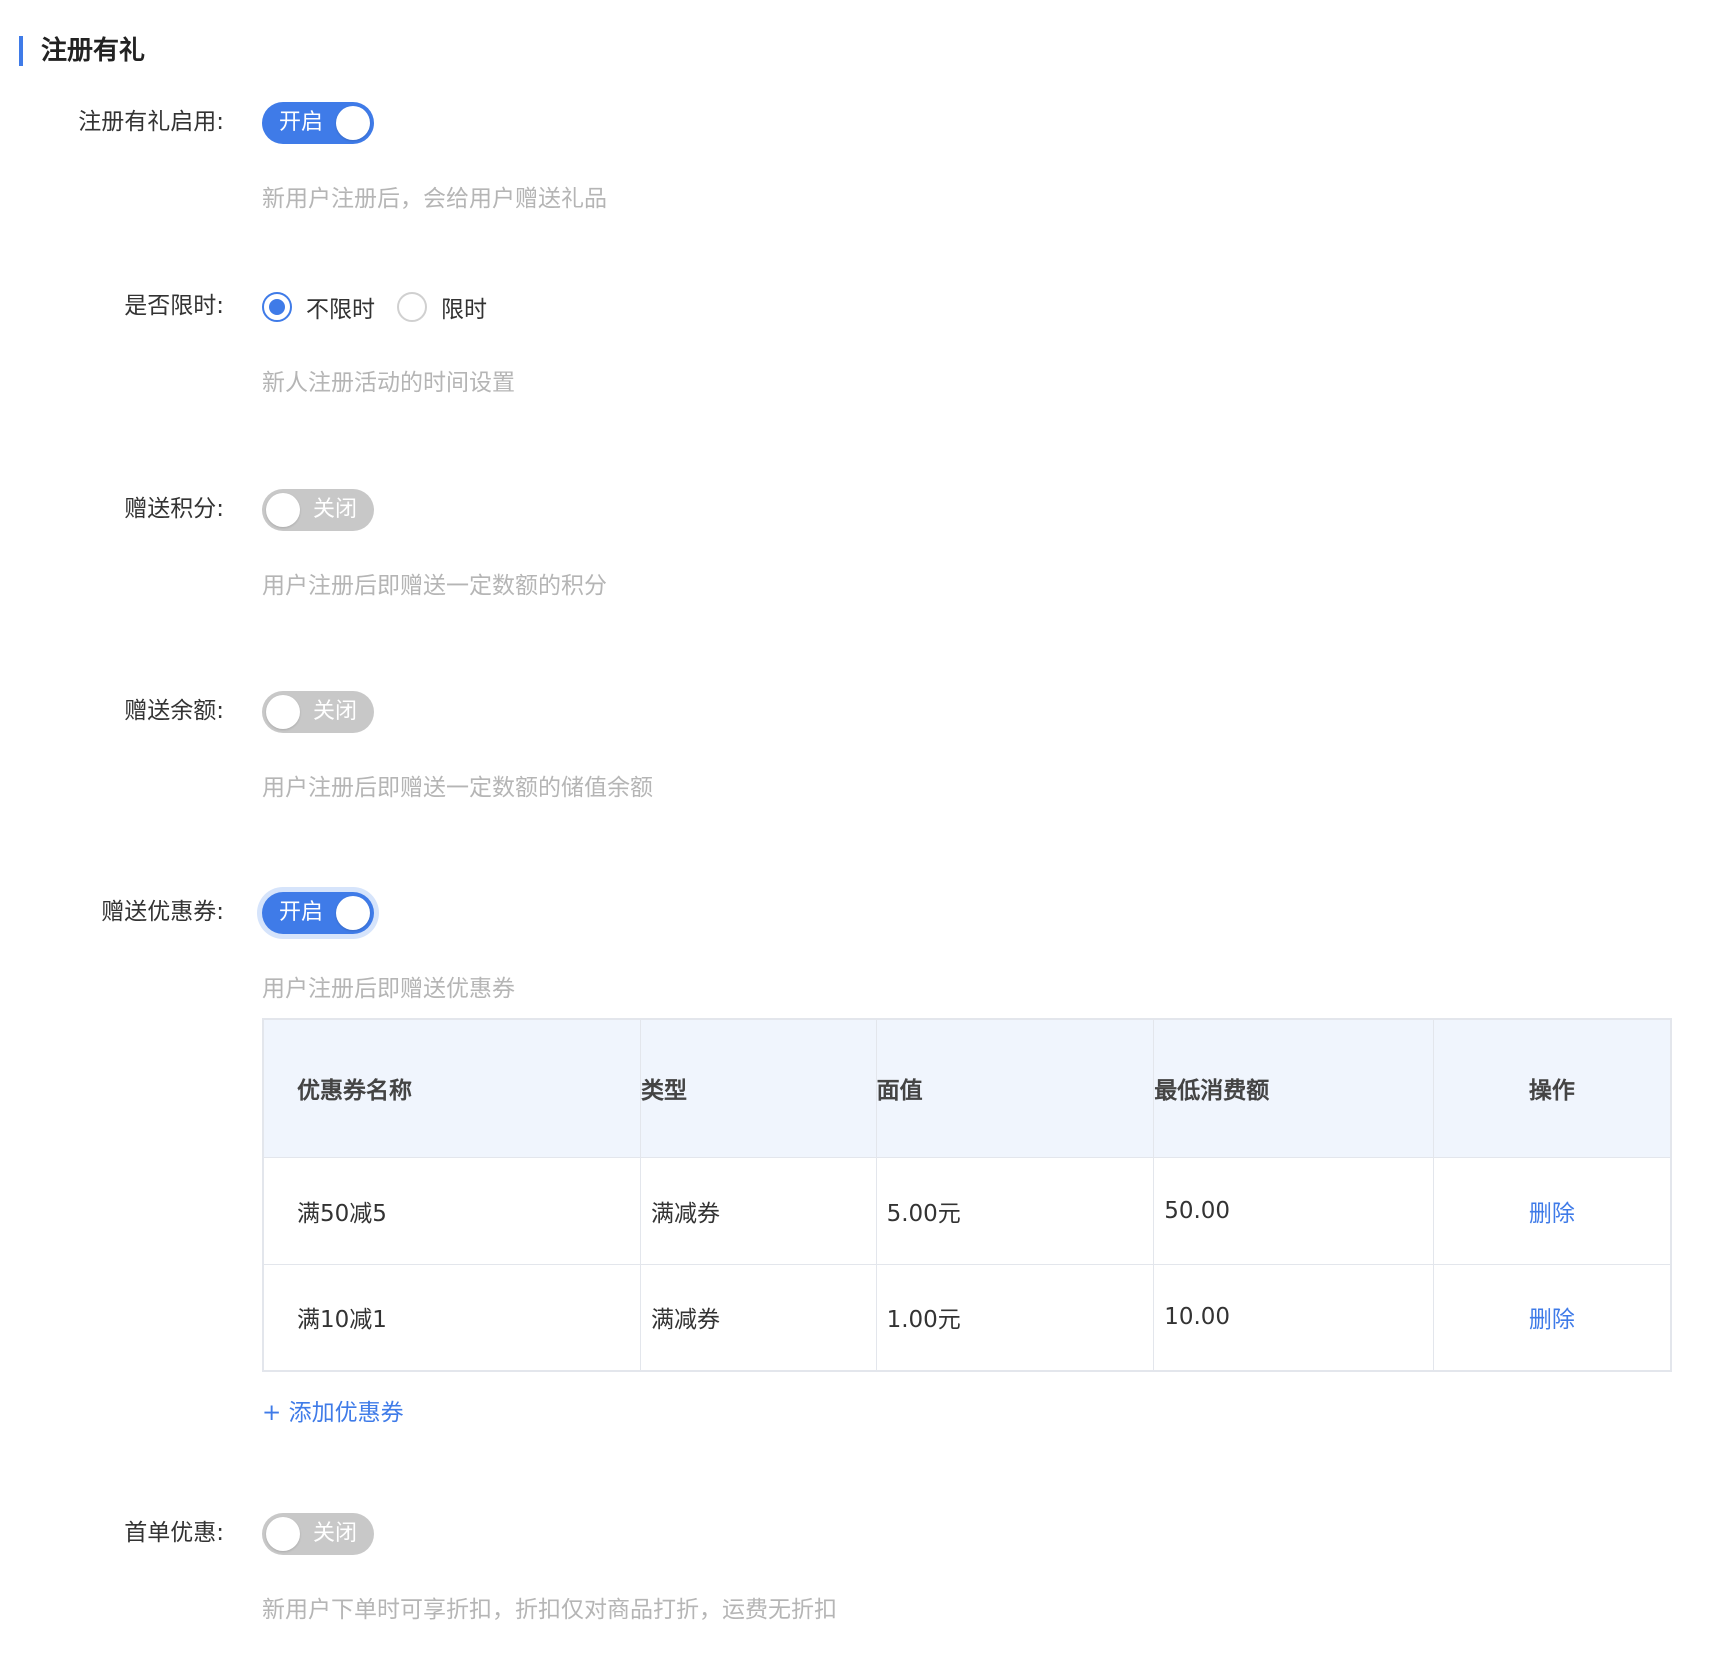 The height and width of the screenshot is (1674, 1710). What do you see at coordinates (151, 122) in the screenshot?
I see `enable-label: 注册有礼启用:` at bounding box center [151, 122].